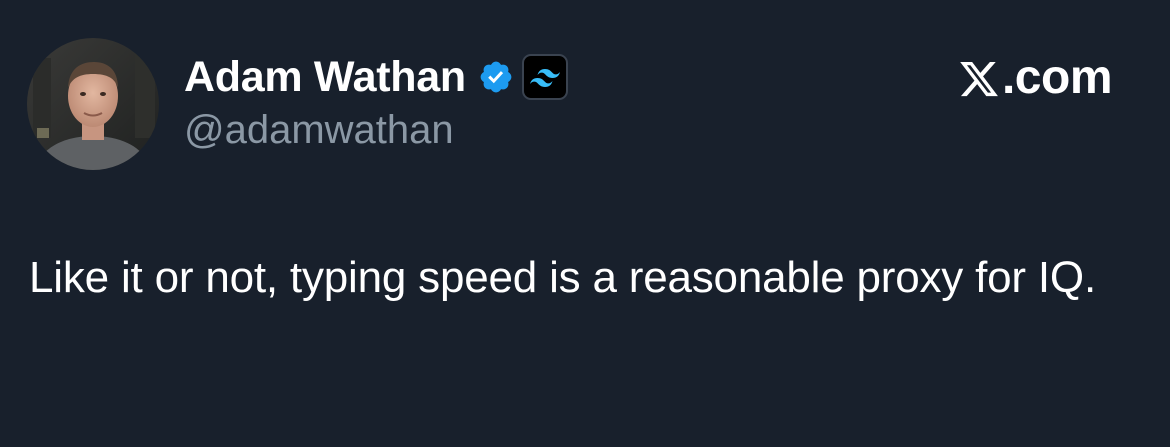 This screenshot has height=447, width=1170. I want to click on verified-badge-icon, so click(496, 77).